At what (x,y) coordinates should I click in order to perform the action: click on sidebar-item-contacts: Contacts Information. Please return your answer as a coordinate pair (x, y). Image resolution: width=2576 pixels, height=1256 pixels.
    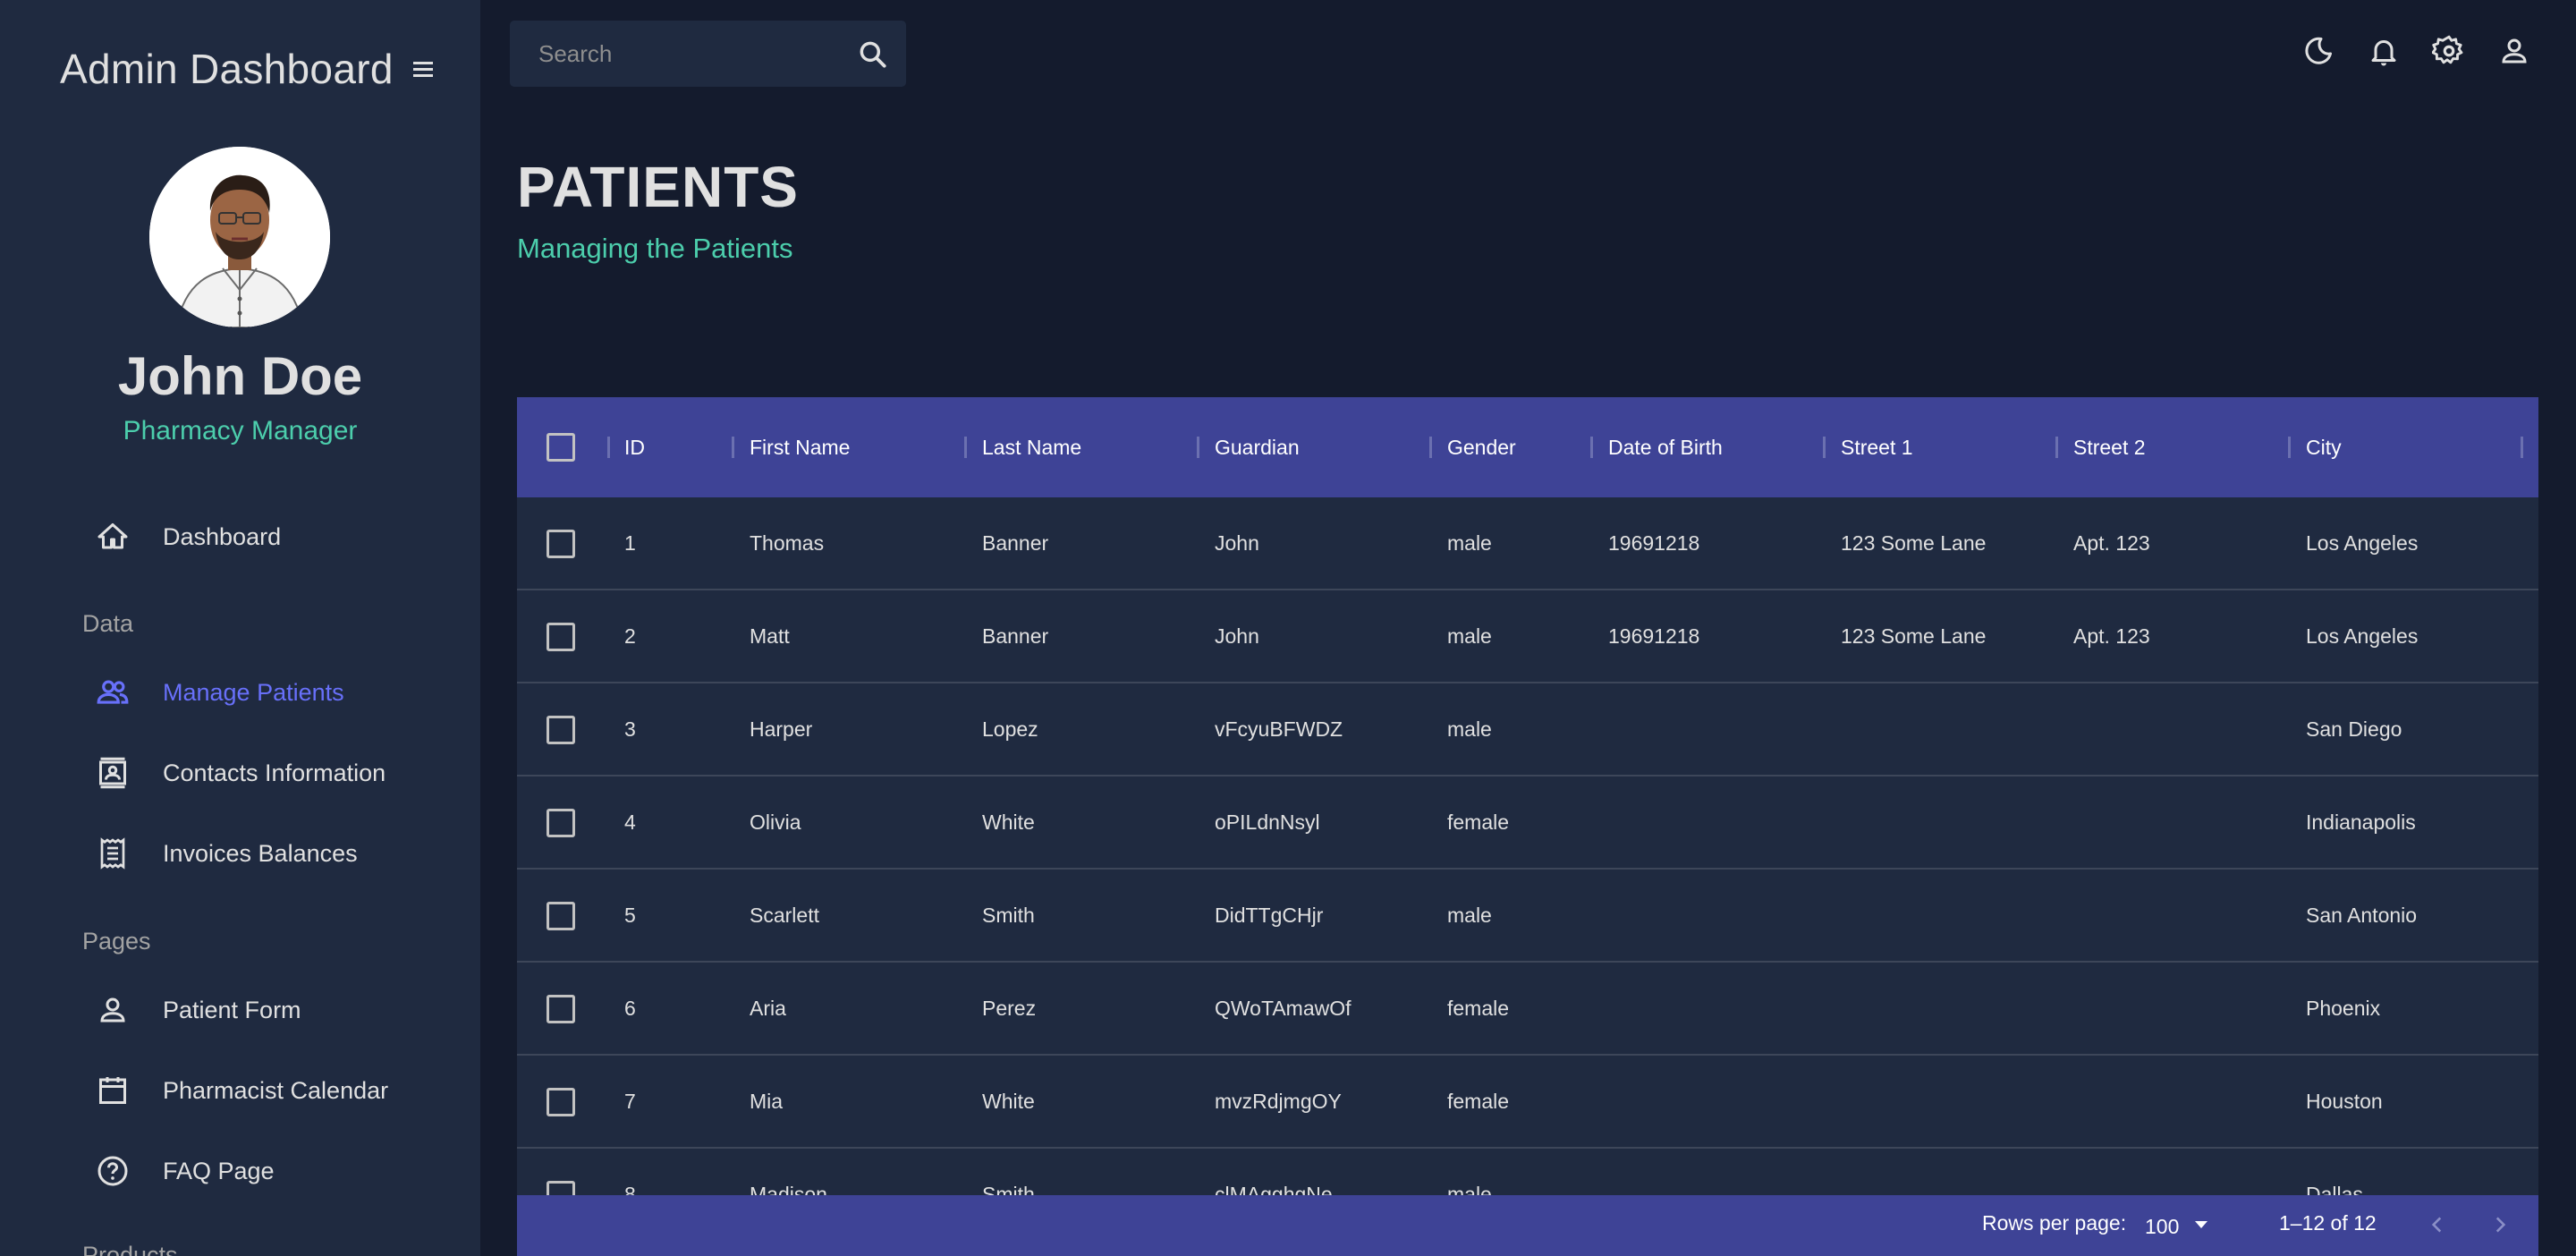
    Looking at the image, I should click on (237, 773).